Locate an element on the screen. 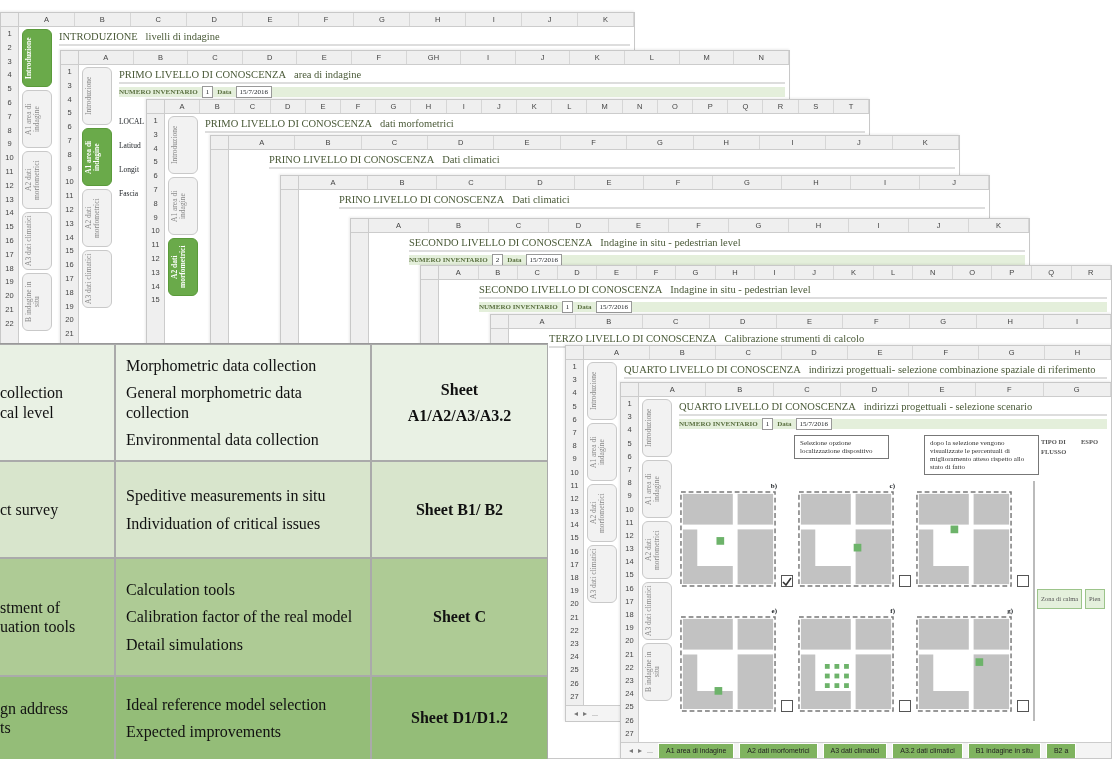 The height and width of the screenshot is (759, 1112). table-cell-text: General morphometric data collection is located at coordinates (214, 402).